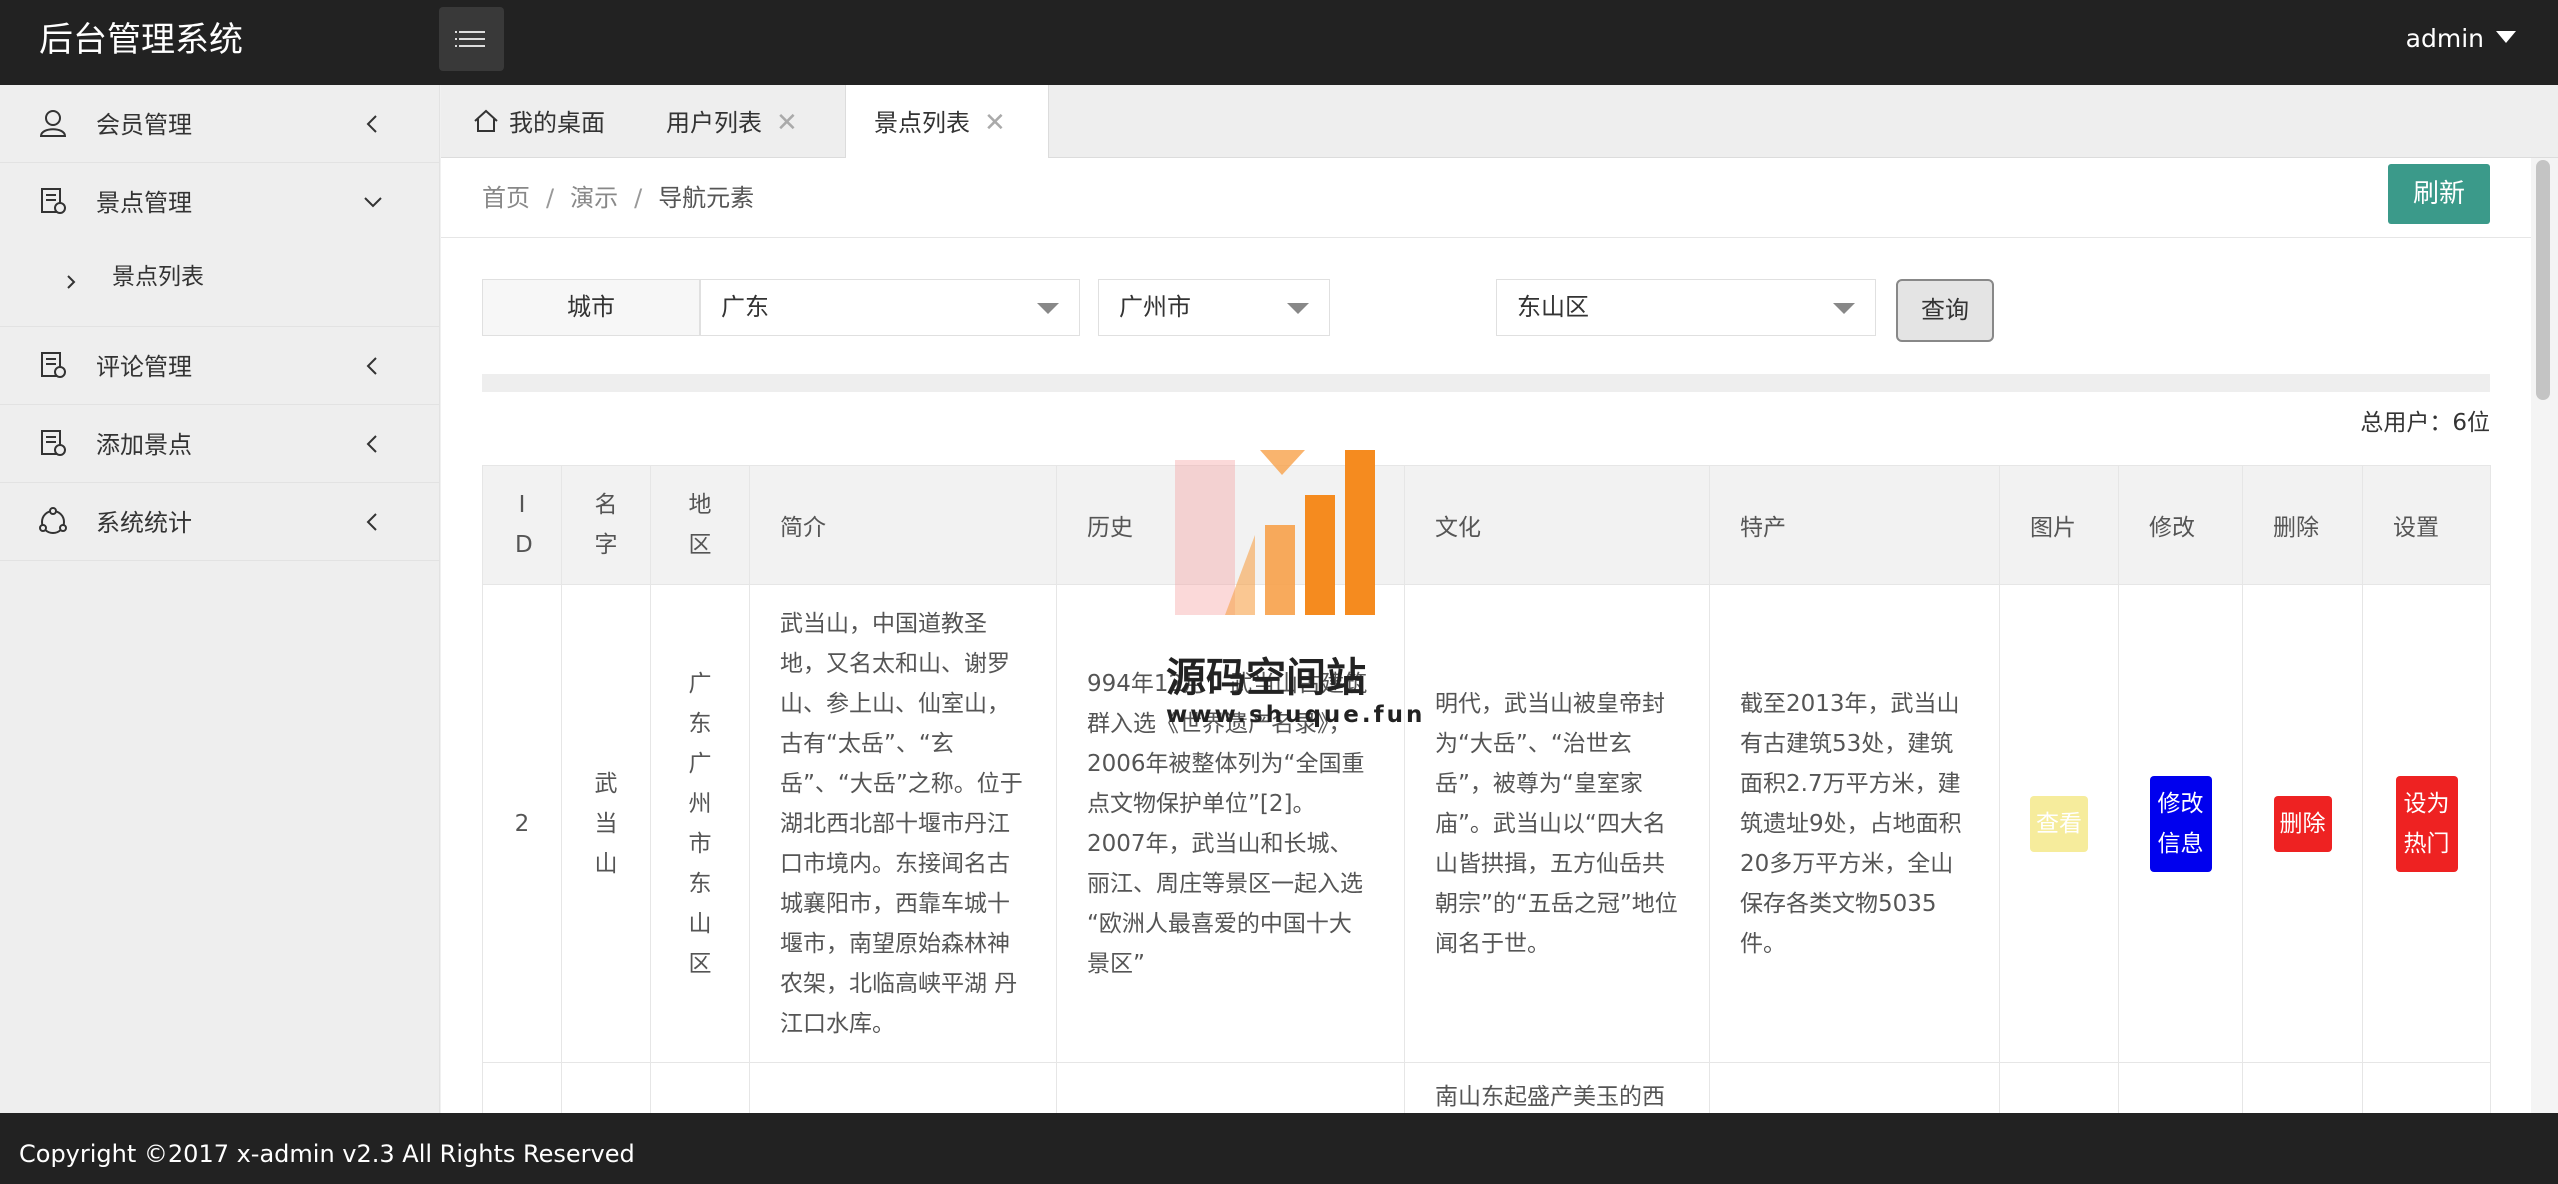 This screenshot has height=1184, width=2558. What do you see at coordinates (903, 1087) in the screenshot?
I see `cell-intro` at bounding box center [903, 1087].